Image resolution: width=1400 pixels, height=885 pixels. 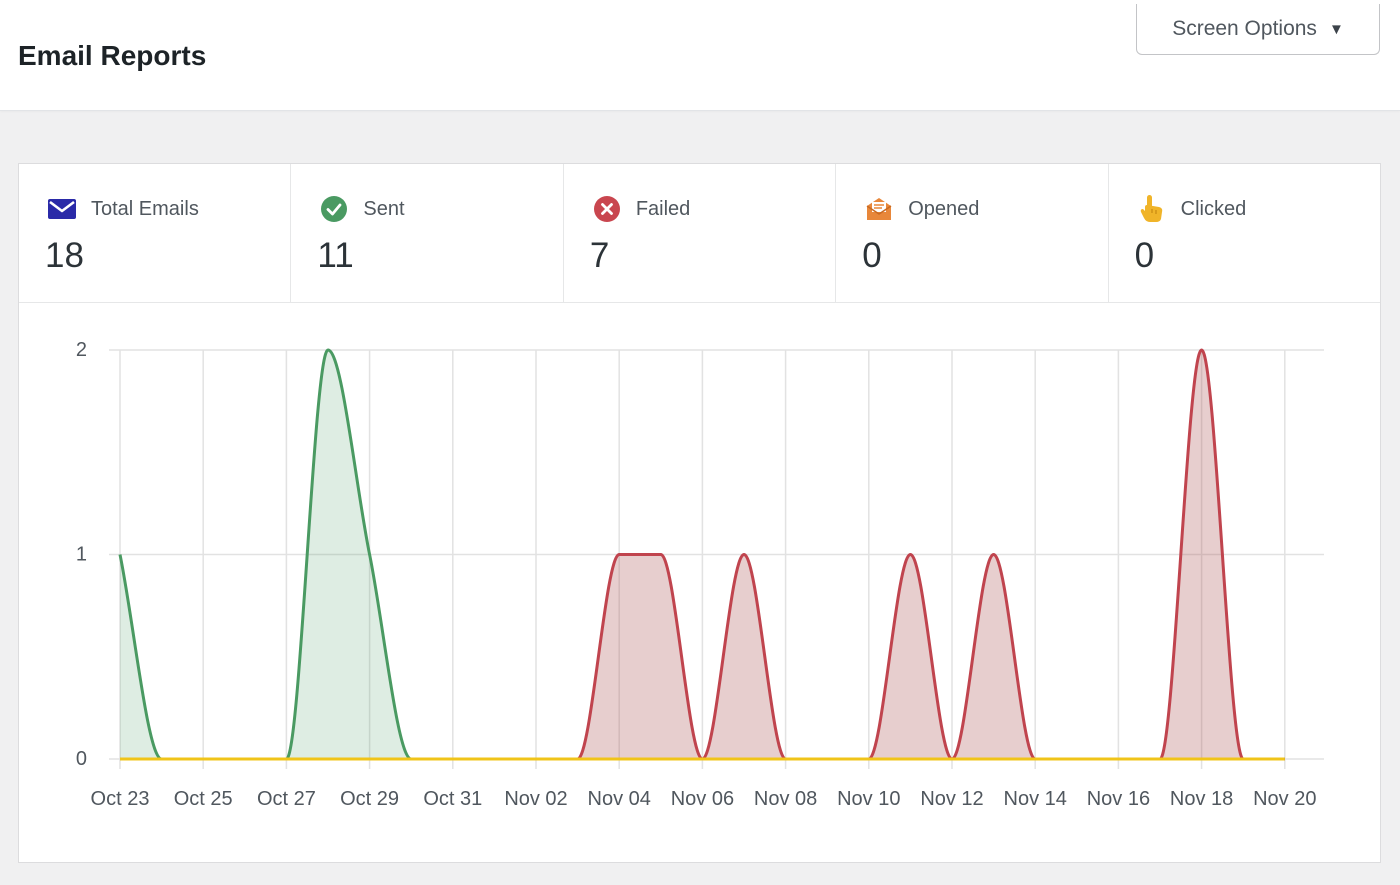 I want to click on x-tick-label: Nov 02, so click(x=535, y=799).